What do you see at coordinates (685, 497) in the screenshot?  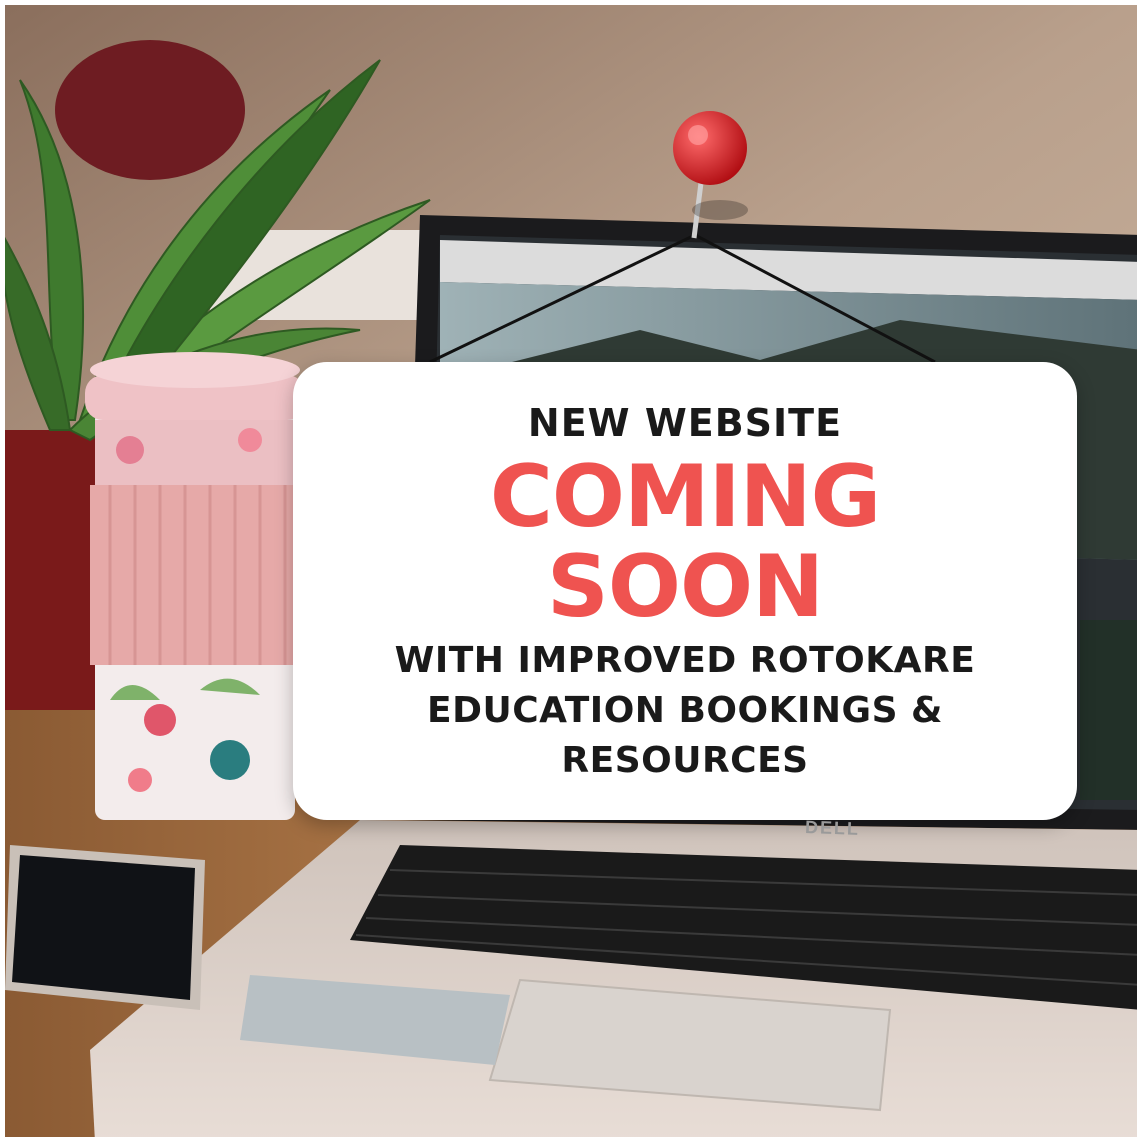 I see `coming-headline: COMING` at bounding box center [685, 497].